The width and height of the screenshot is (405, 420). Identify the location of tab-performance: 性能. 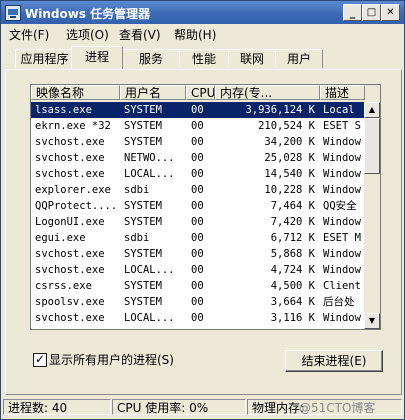
(204, 58).